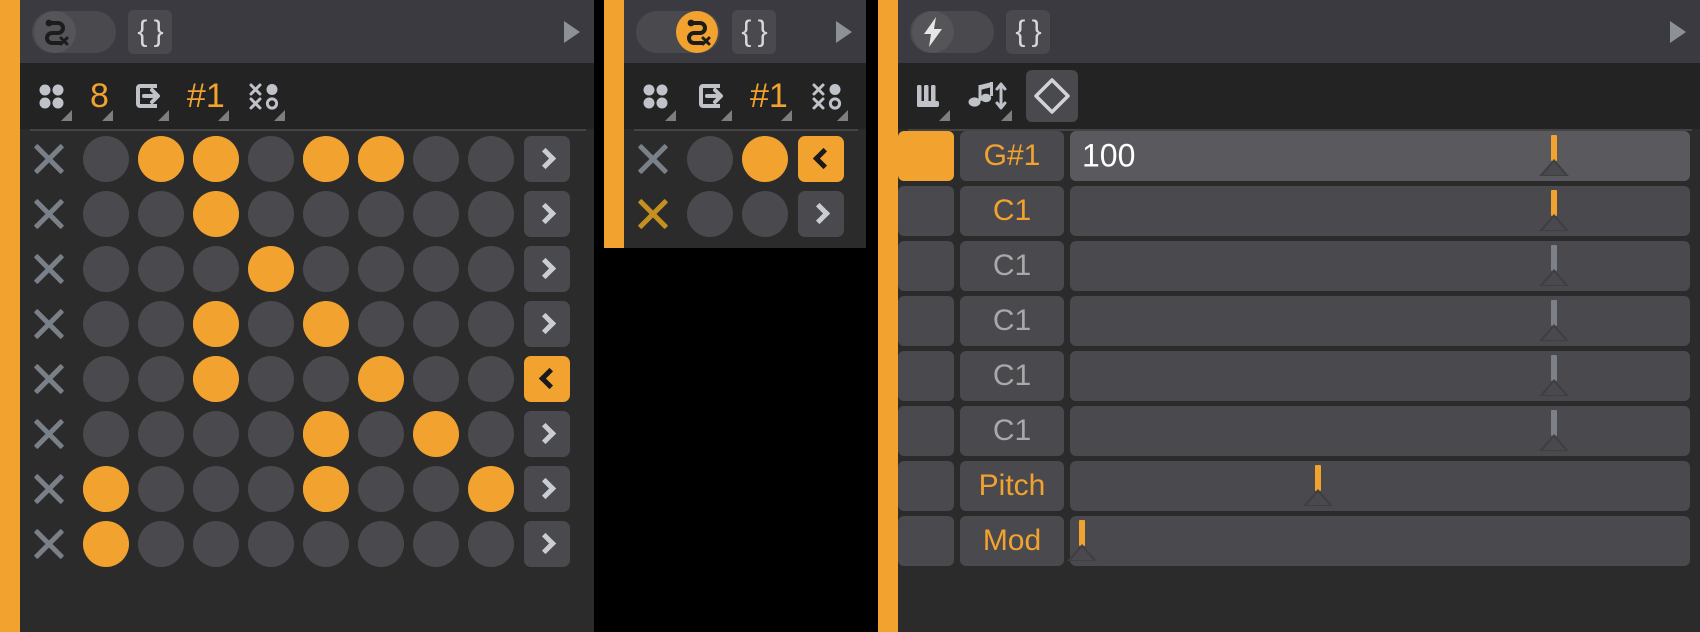 Image resolution: width=1700 pixels, height=632 pixels. Describe the element at coordinates (988, 96) in the screenshot. I see `toolbar-note-updown-icon` at that location.